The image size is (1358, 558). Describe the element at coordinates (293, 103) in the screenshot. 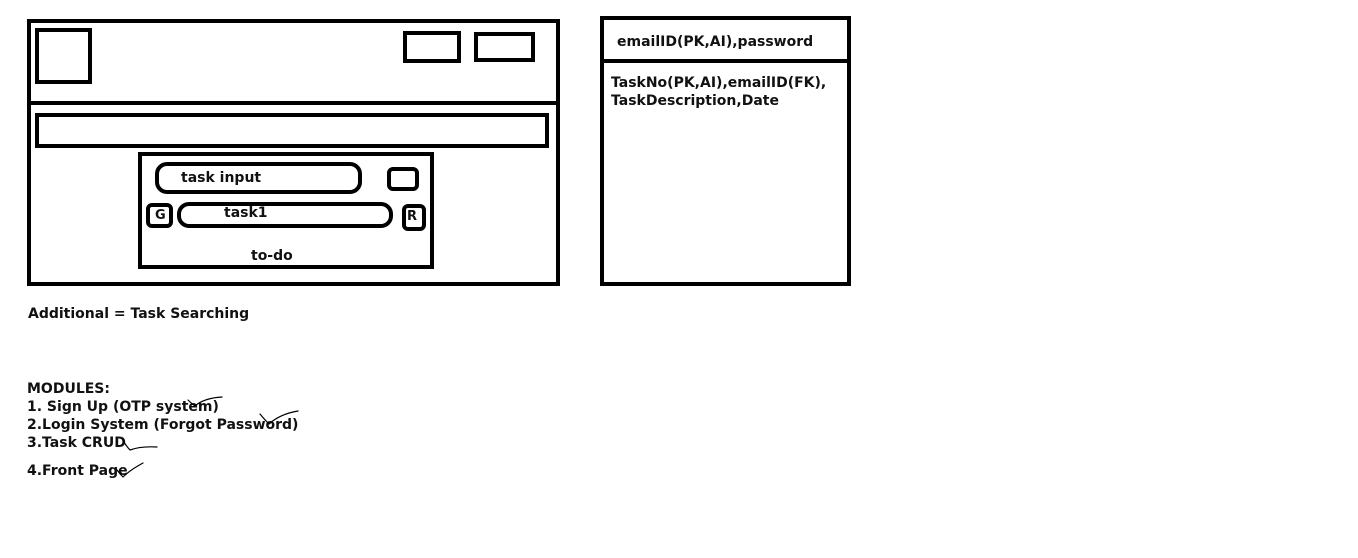

I see `header-divider` at that location.